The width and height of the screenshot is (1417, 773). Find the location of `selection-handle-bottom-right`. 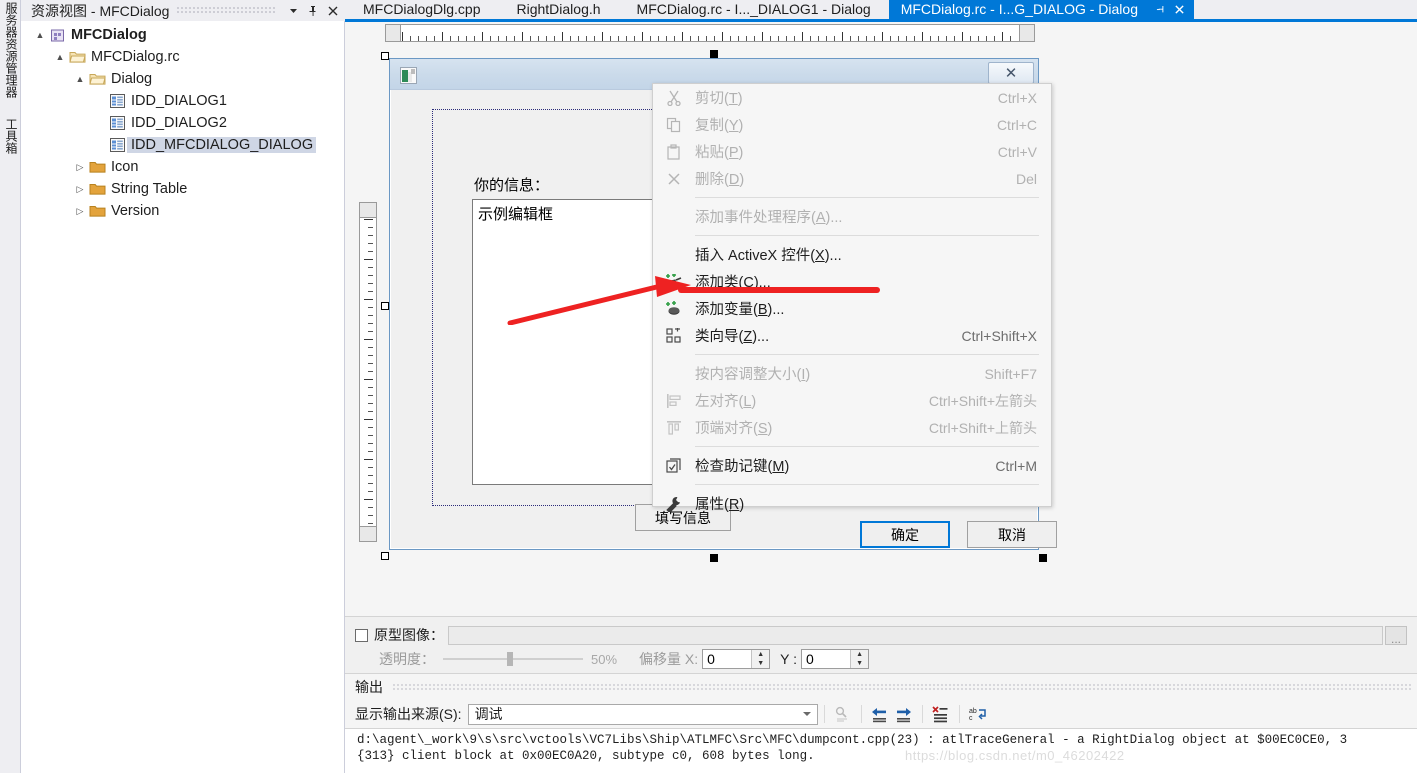

selection-handle-bottom-right is located at coordinates (1043, 558).